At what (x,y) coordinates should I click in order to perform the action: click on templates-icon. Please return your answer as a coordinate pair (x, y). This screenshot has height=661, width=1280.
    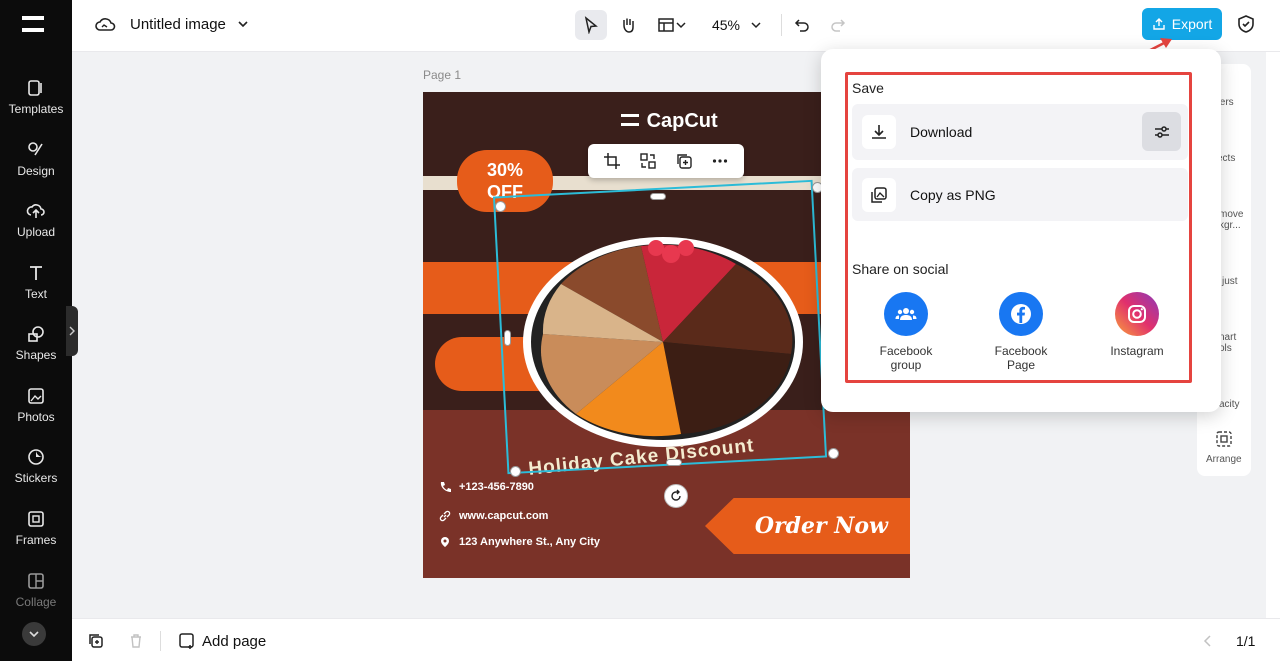
    Looking at the image, I should click on (35, 88).